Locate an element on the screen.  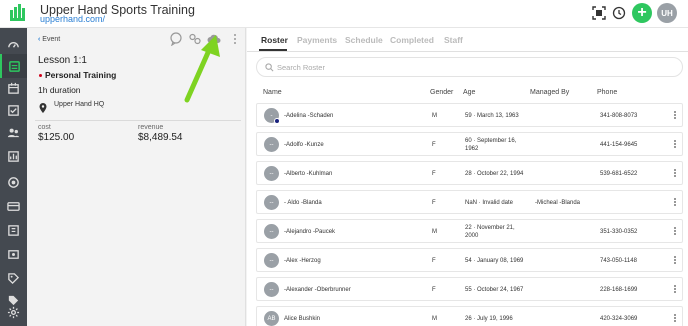
col-header-age: Age is located at coordinates (469, 92).